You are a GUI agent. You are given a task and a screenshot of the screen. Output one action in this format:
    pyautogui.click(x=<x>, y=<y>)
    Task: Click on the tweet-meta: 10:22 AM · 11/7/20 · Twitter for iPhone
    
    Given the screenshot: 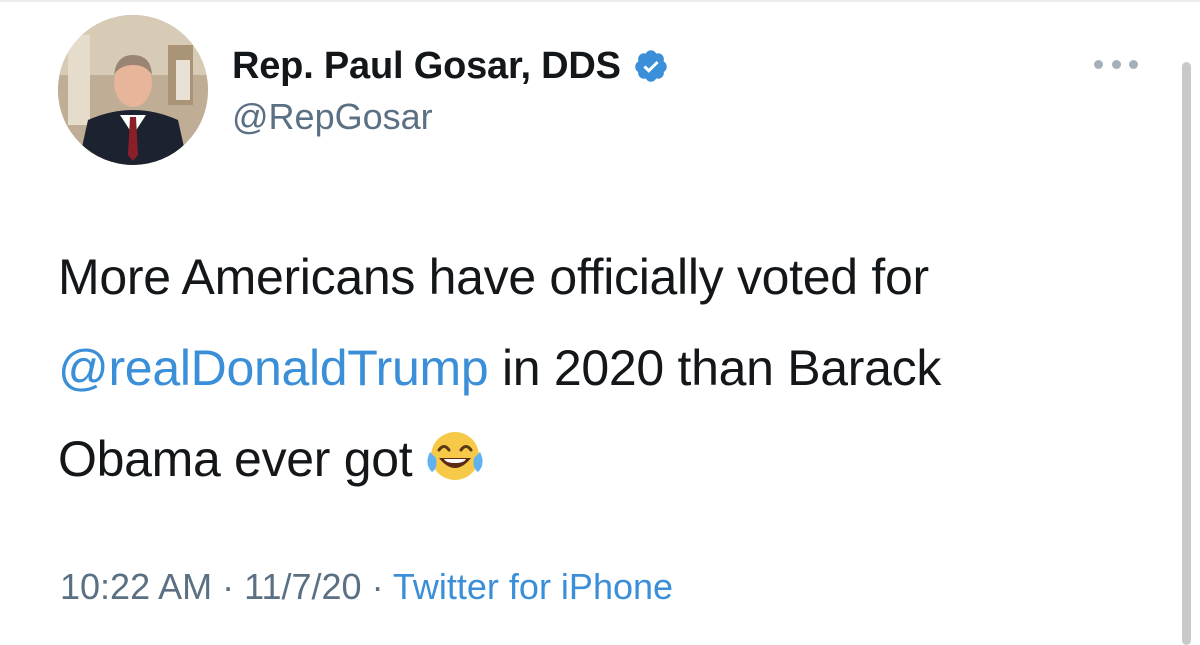 What is the action you would take?
    pyautogui.click(x=366, y=587)
    